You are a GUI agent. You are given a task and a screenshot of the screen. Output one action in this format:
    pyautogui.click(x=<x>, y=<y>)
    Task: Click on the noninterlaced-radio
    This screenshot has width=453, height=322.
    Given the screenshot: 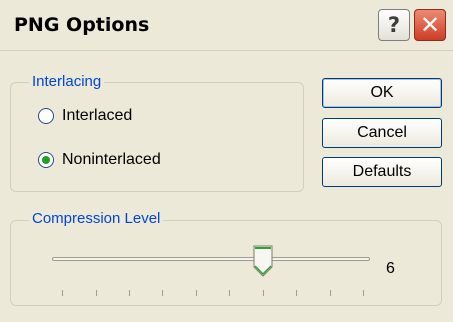 What is the action you would take?
    pyautogui.click(x=46, y=160)
    